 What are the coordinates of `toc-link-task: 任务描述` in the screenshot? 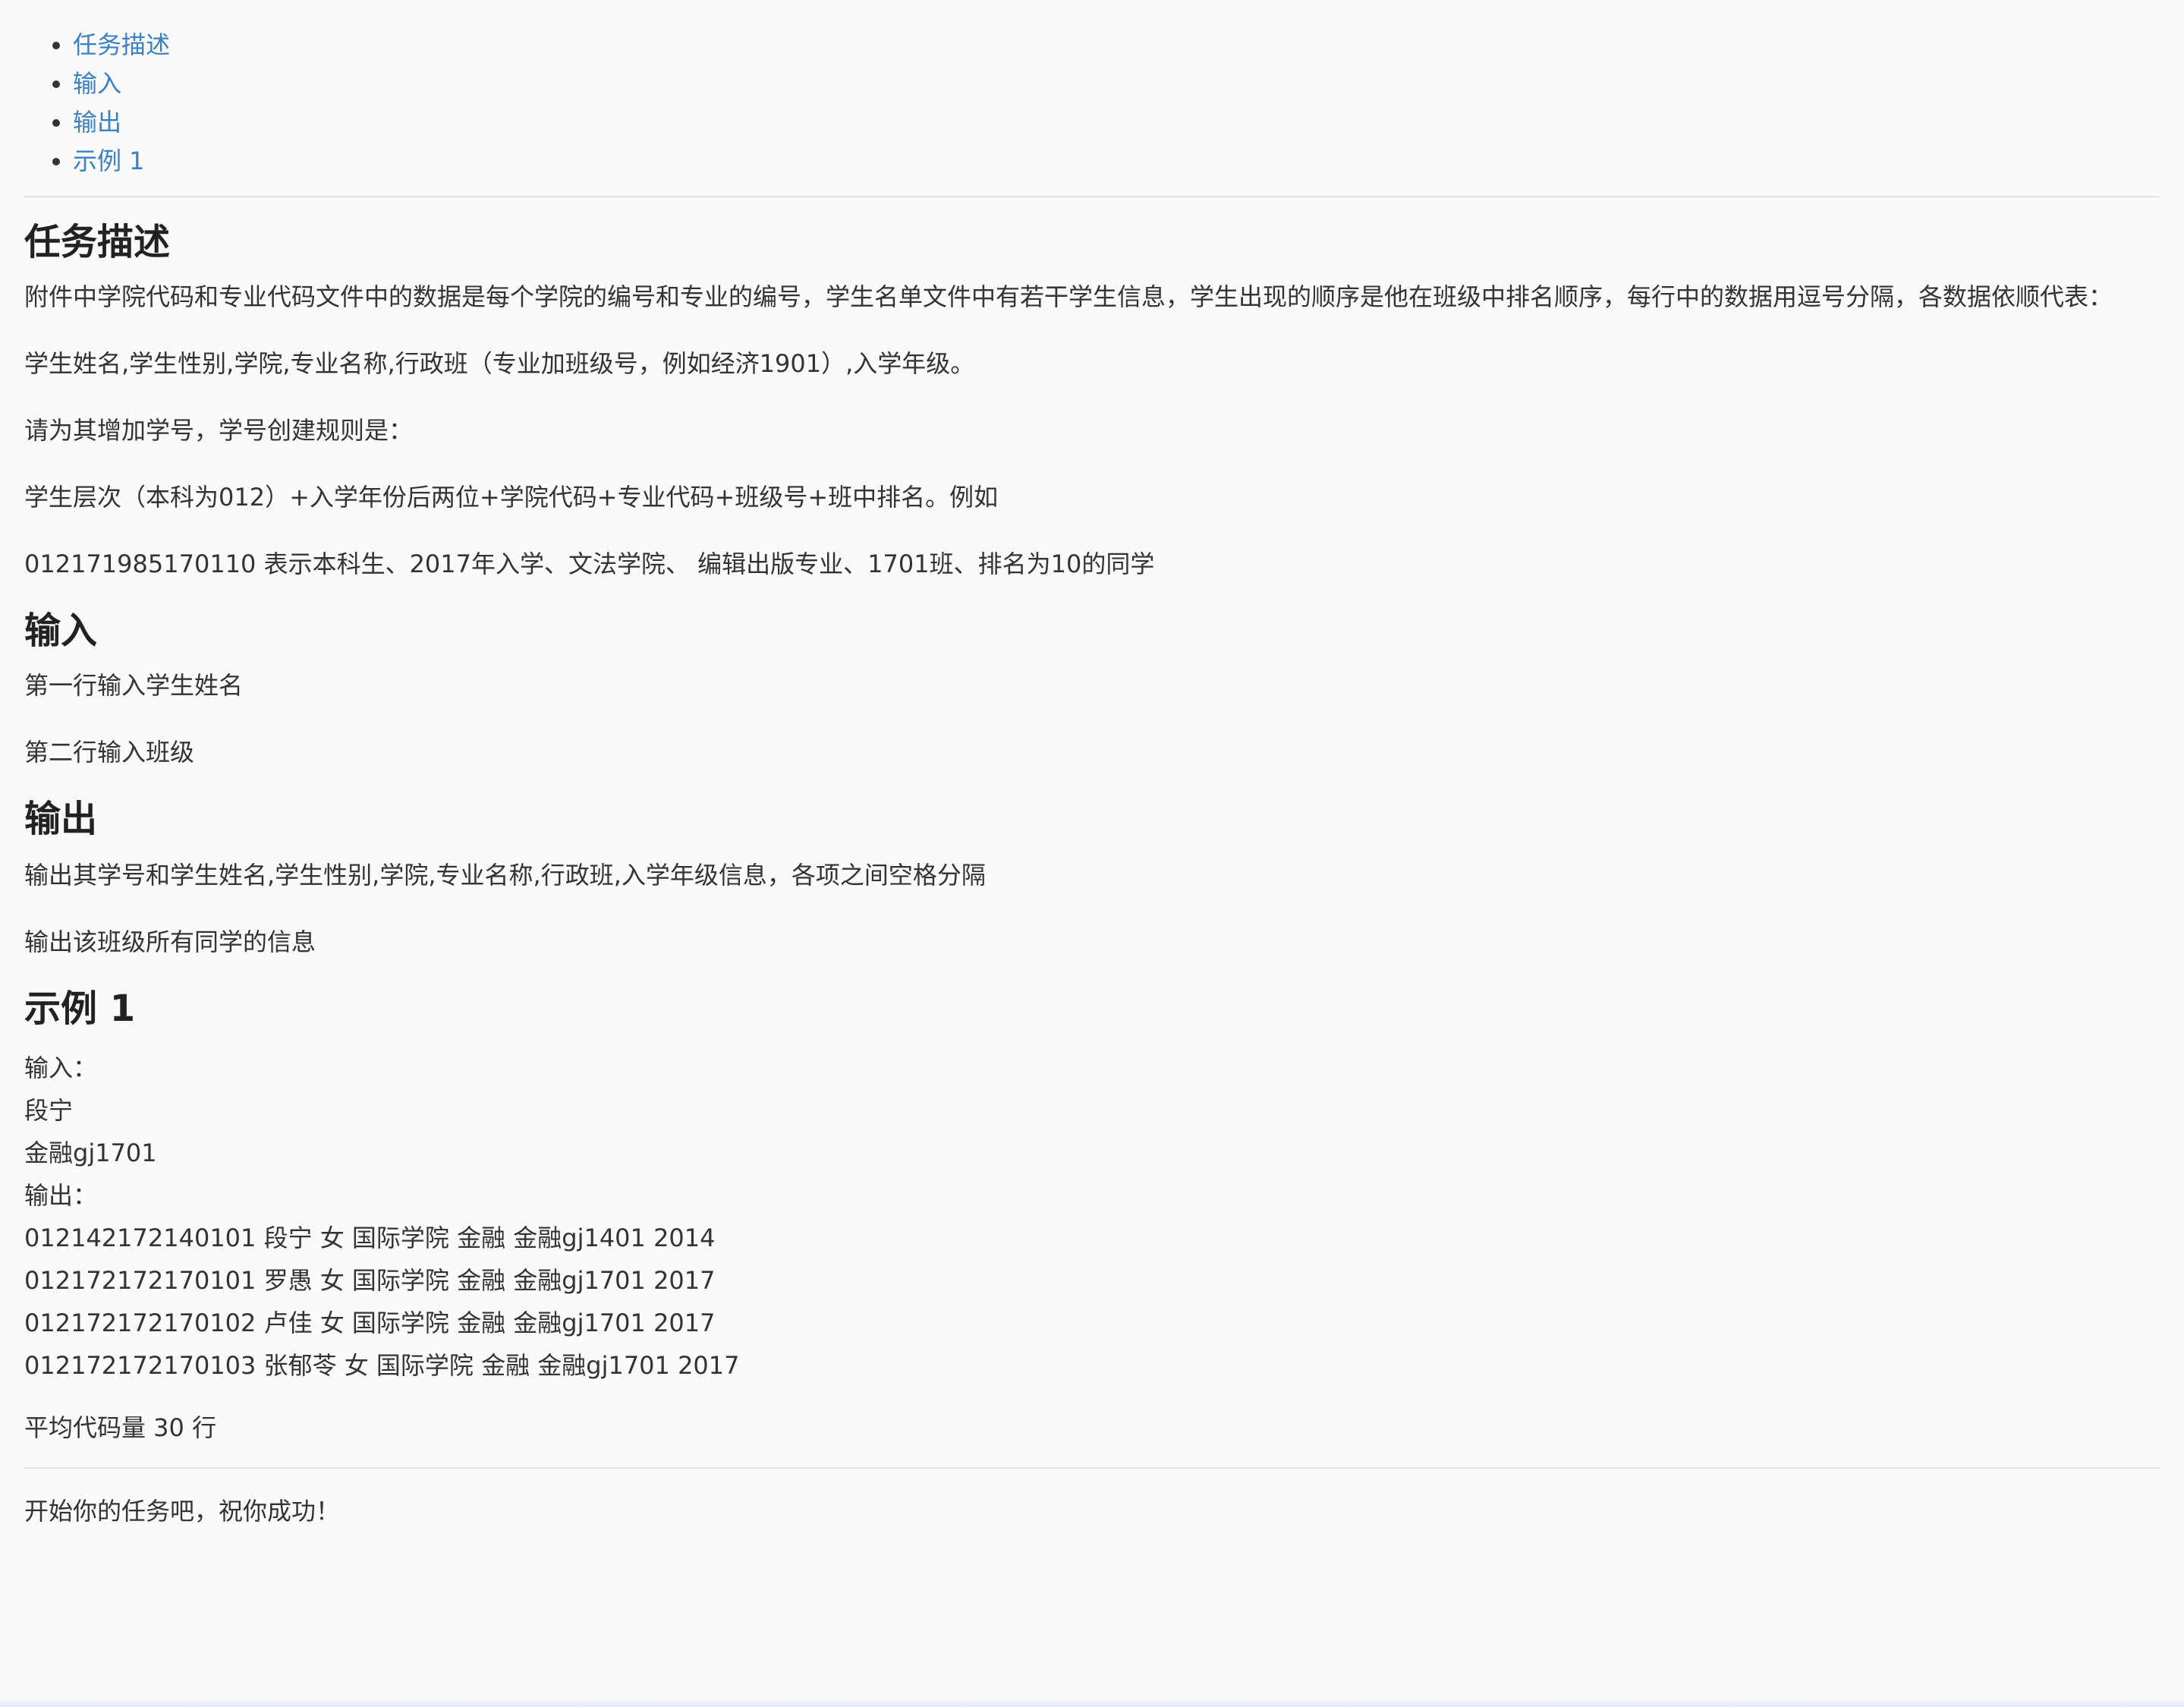 It's located at (121, 44).